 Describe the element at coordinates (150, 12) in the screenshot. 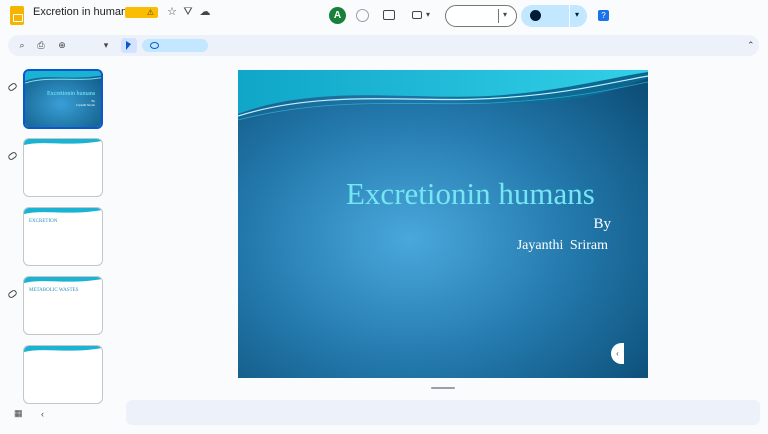

I see `warning-icon: ⚠` at that location.